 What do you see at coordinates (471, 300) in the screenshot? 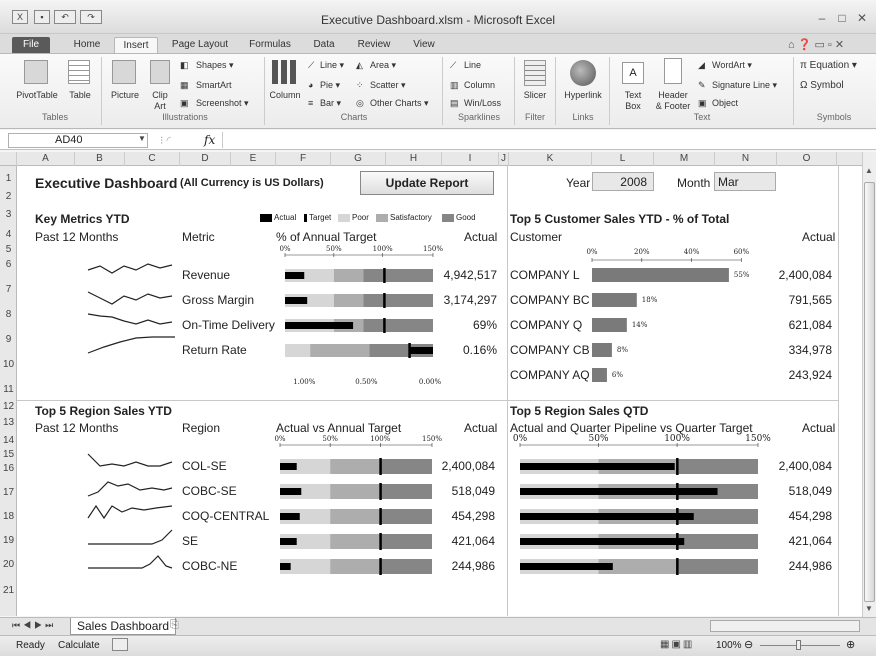
I see `metric-actual: 3,174,297` at bounding box center [471, 300].